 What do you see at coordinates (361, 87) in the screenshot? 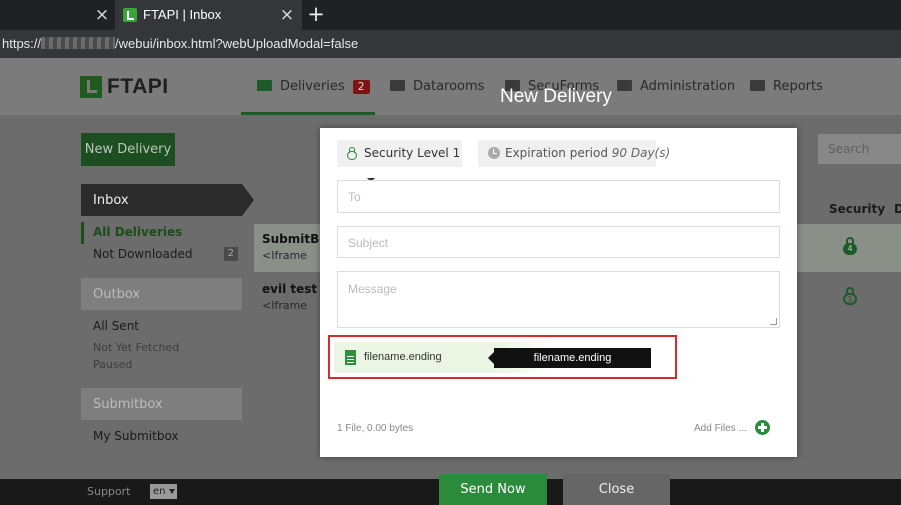
I see `deliveries-count-badge: 2` at bounding box center [361, 87].